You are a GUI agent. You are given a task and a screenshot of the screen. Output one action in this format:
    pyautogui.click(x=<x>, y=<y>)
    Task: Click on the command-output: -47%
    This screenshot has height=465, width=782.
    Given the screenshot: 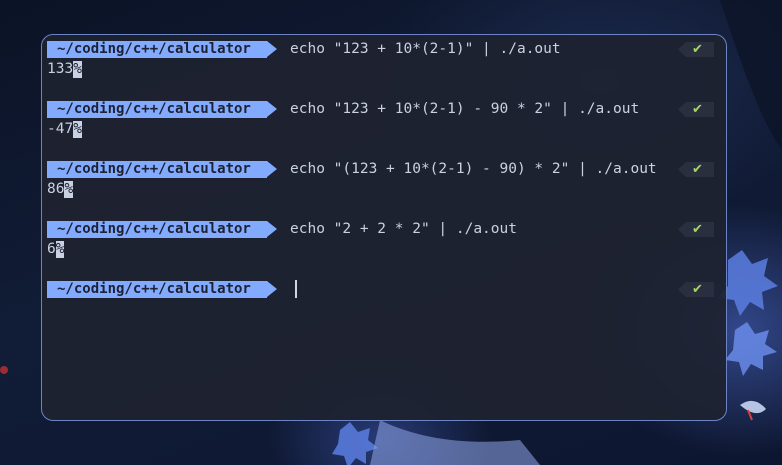 What is the action you would take?
    pyautogui.click(x=64, y=129)
    